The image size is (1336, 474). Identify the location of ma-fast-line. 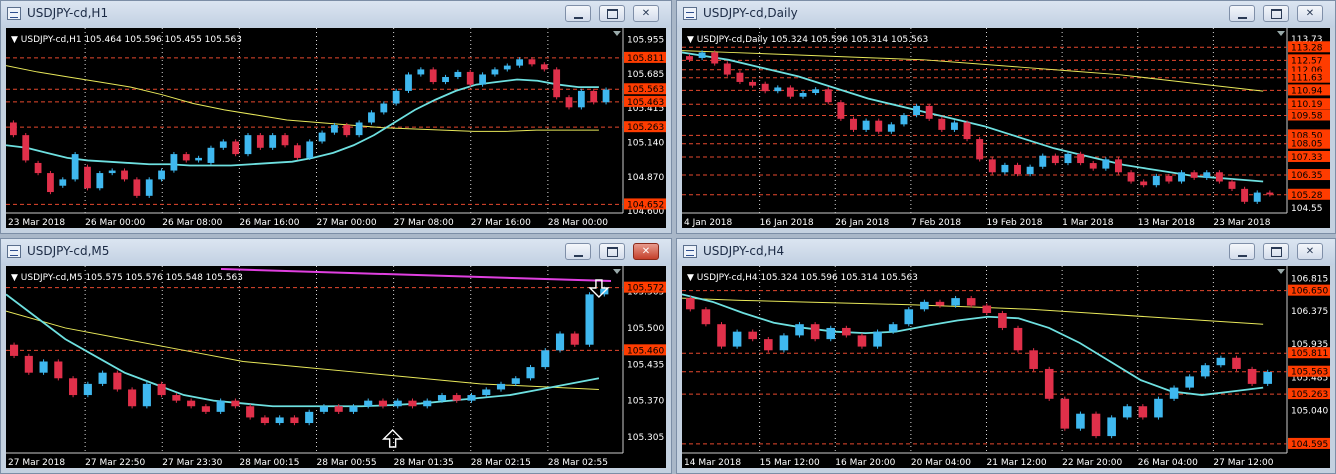
(302, 122).